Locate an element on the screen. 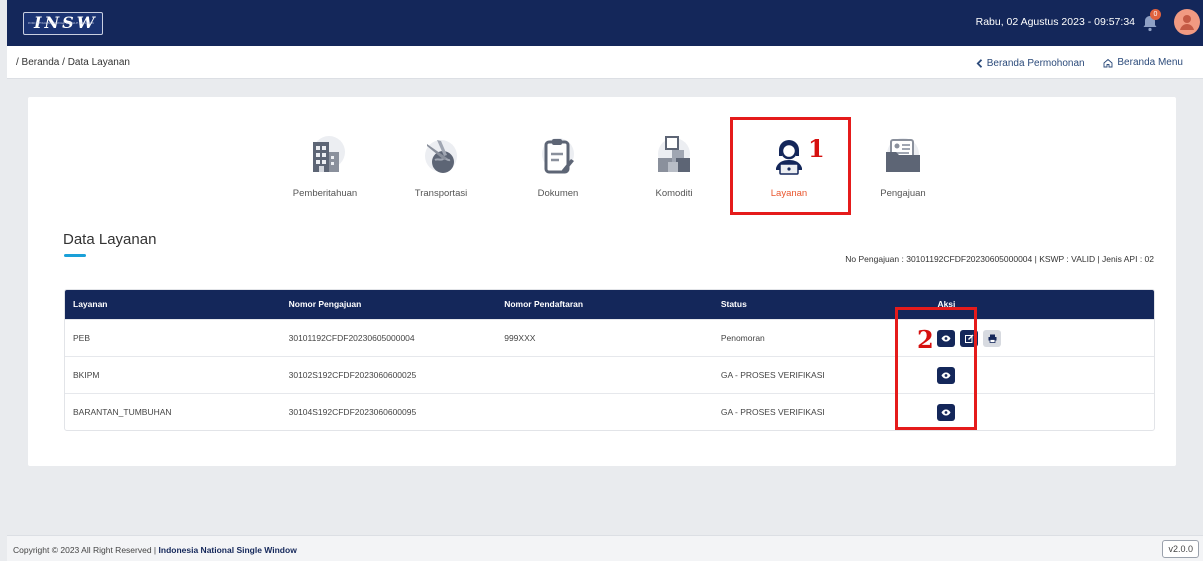 This screenshot has height=561, width=1203. beranda-menu-label: Beranda Menu is located at coordinates (1150, 62).